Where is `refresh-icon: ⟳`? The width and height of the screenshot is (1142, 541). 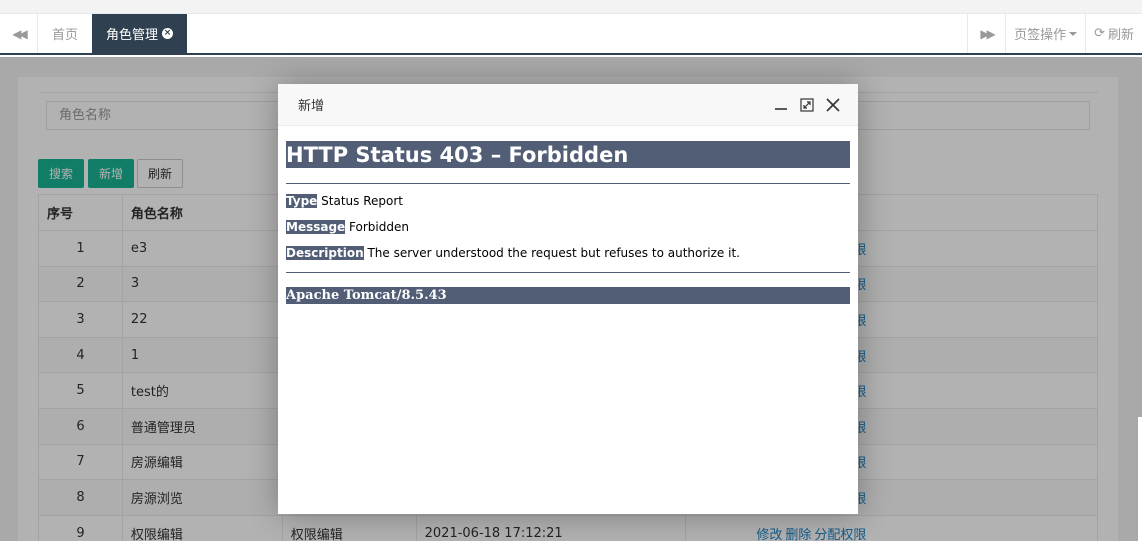 refresh-icon: ⟳ is located at coordinates (1099, 33).